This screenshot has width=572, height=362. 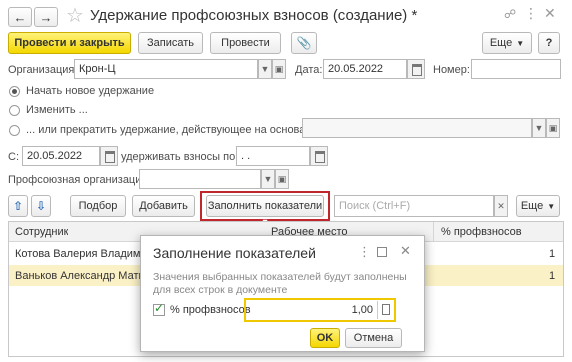 I want to click on attach-button: 📎, so click(x=304, y=43).